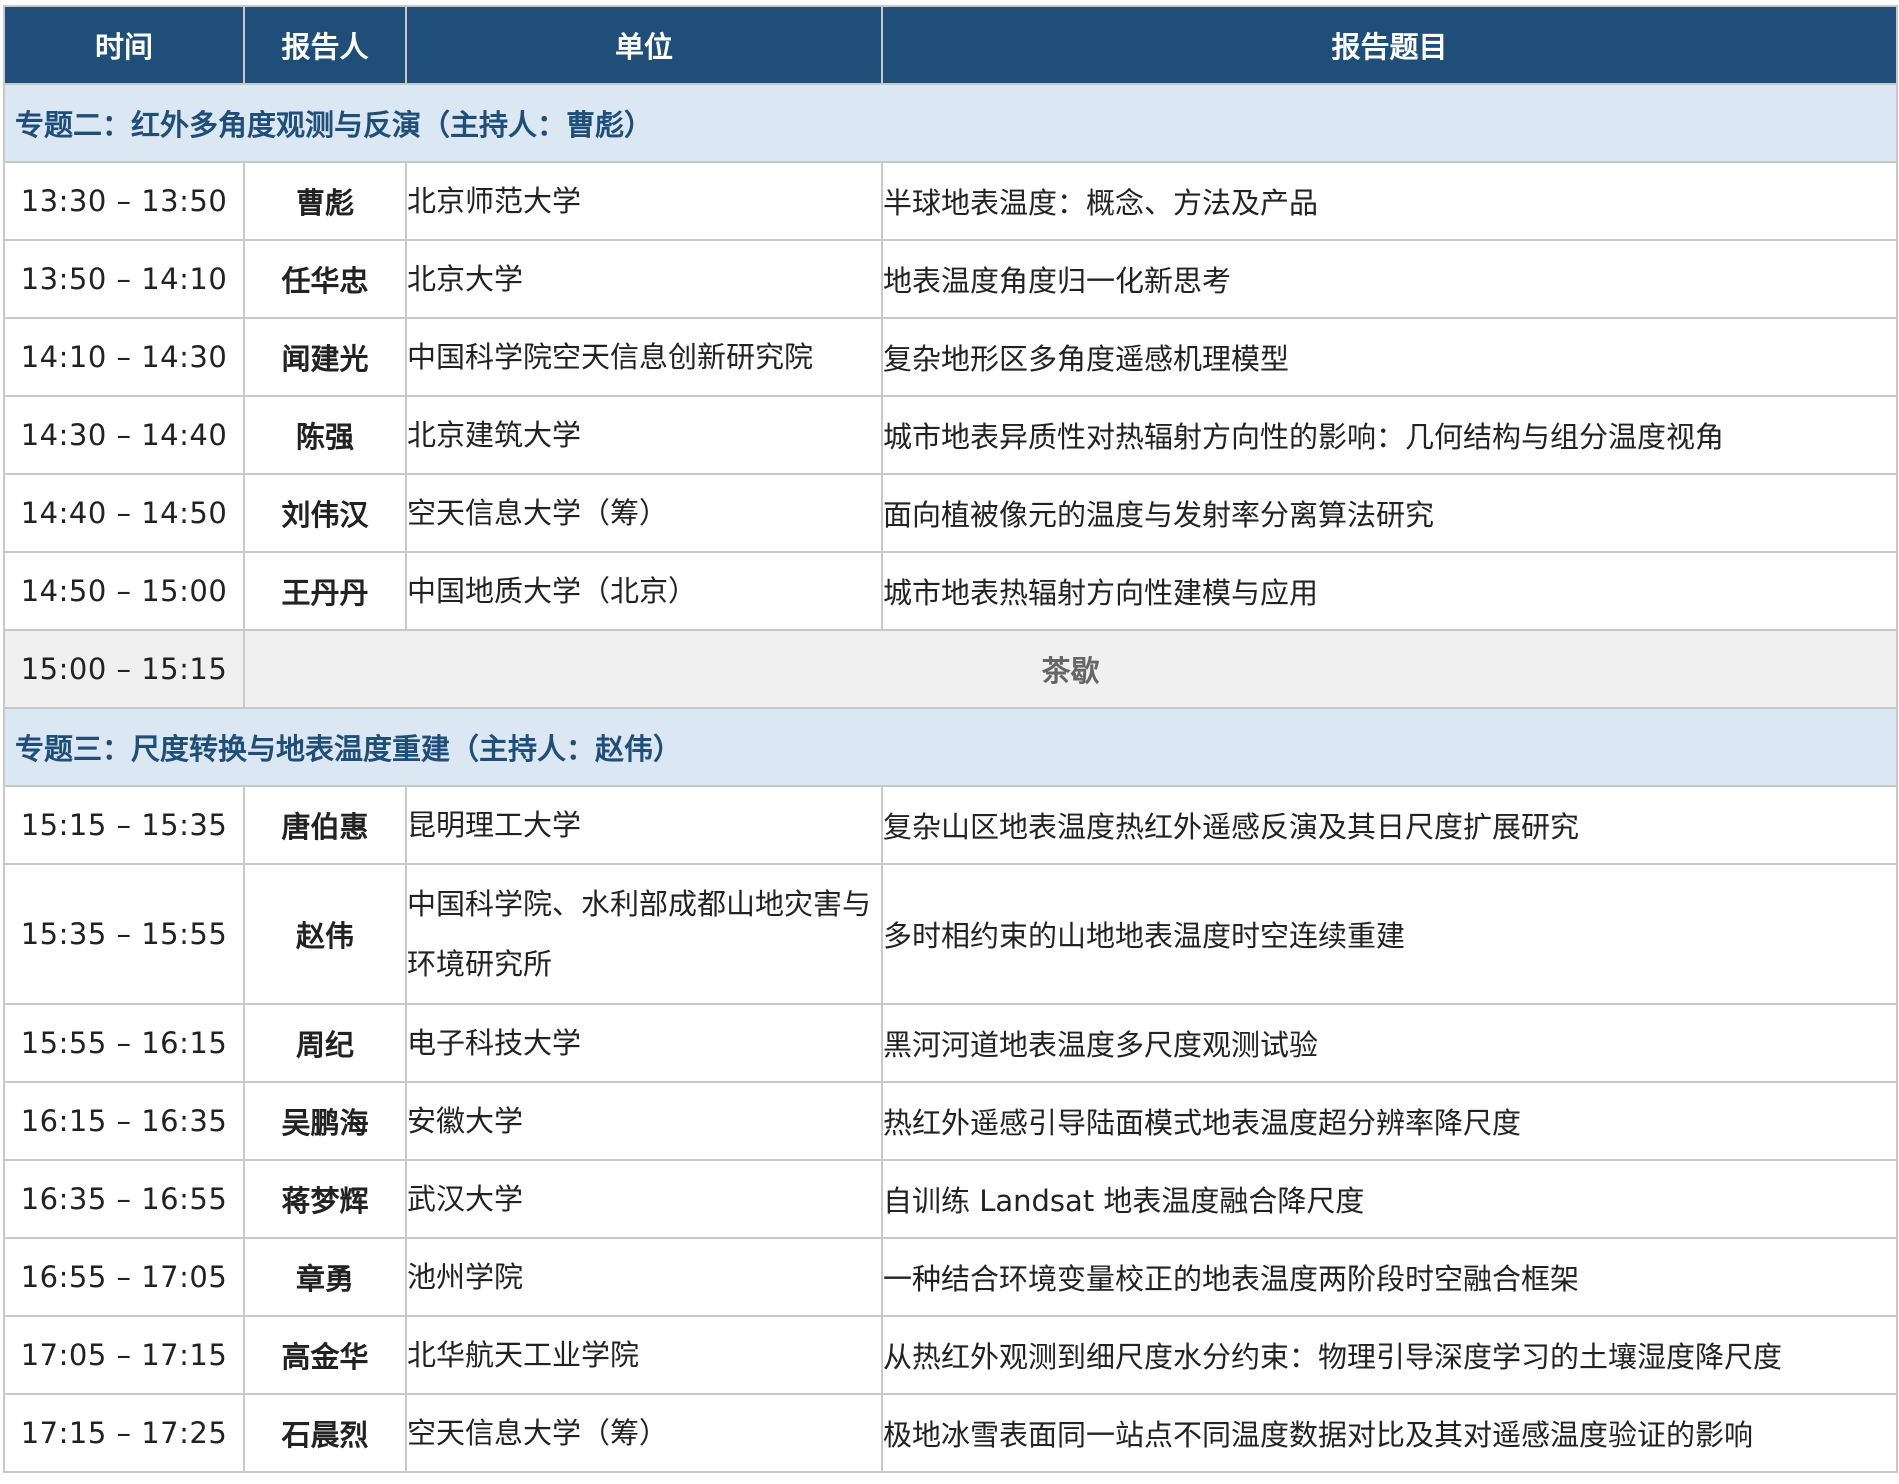 Image resolution: width=1899 pixels, height=1484 pixels. I want to click on talk-speaker: 周纪, so click(325, 1043).